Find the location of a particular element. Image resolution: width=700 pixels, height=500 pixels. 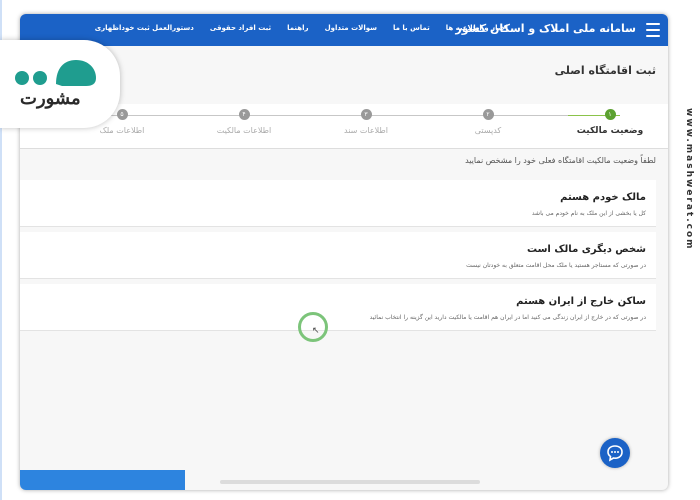

nav-link-contact: تماس با ما is located at coordinates (411, 28).